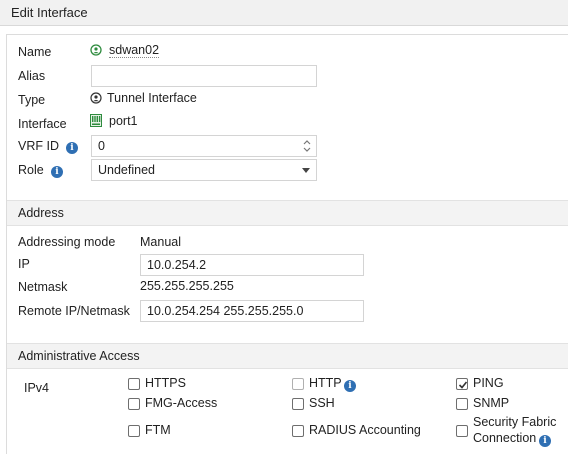 Image resolution: width=568 pixels, height=454 pixels. What do you see at coordinates (287, 356) in the screenshot?
I see `administrative-access-header: Administrative Access` at bounding box center [287, 356].